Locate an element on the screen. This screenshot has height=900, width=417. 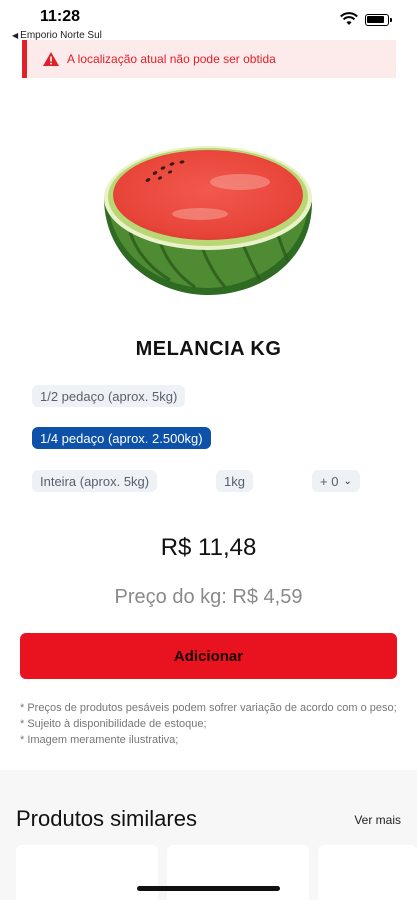
quantity-selector: + 0 ⌄ is located at coordinates (336, 481).